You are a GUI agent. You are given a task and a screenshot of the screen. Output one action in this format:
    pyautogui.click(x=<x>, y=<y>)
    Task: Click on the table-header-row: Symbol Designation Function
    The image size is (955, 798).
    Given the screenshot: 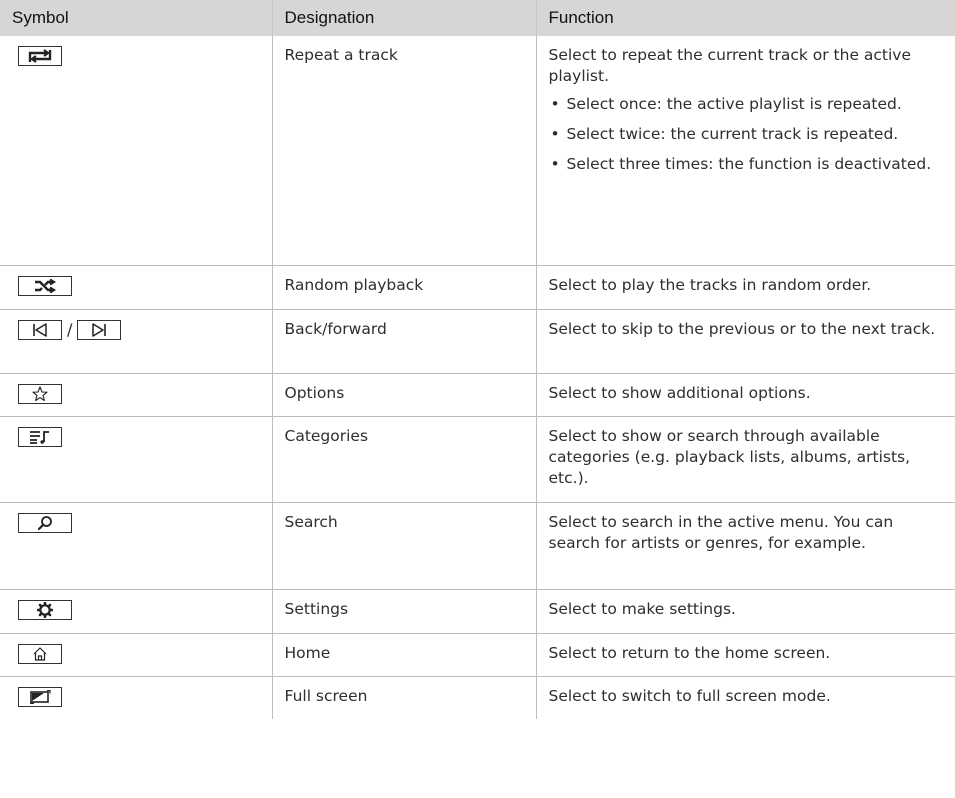 What is the action you would take?
    pyautogui.click(x=477, y=18)
    